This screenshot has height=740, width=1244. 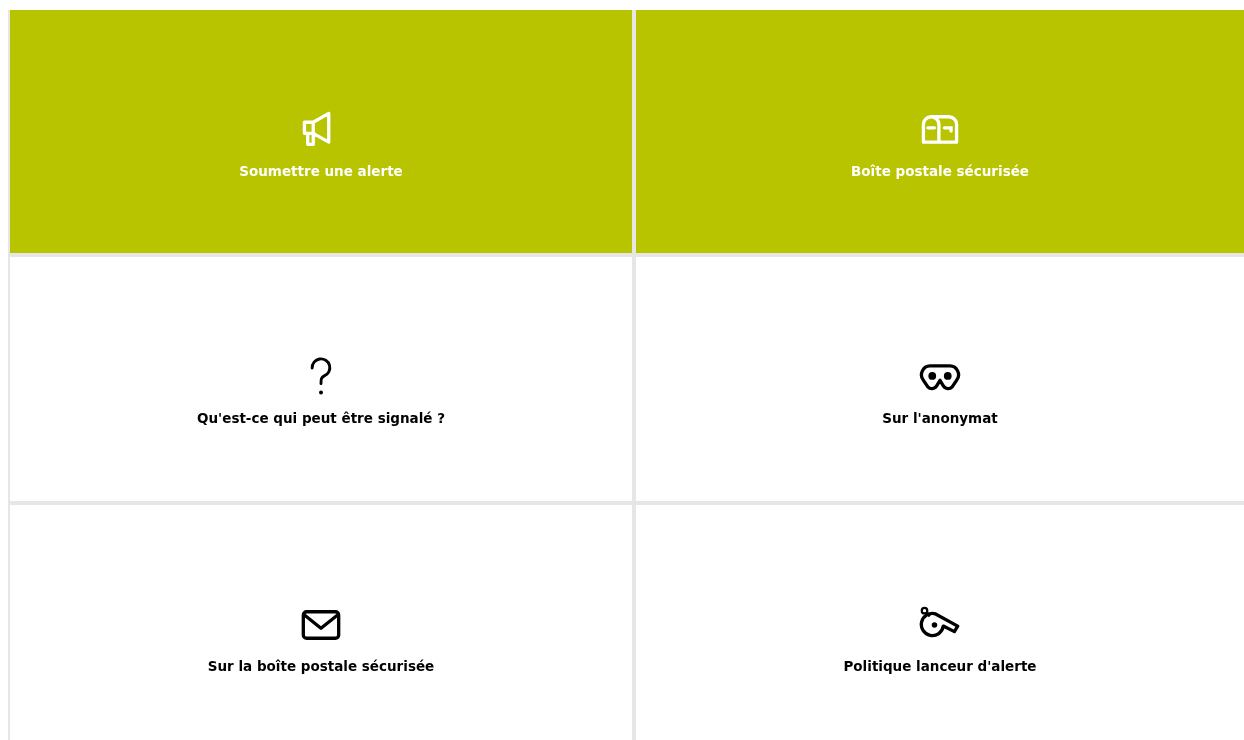 I want to click on tile-label: Boîte postale sécurisée, so click(x=940, y=170).